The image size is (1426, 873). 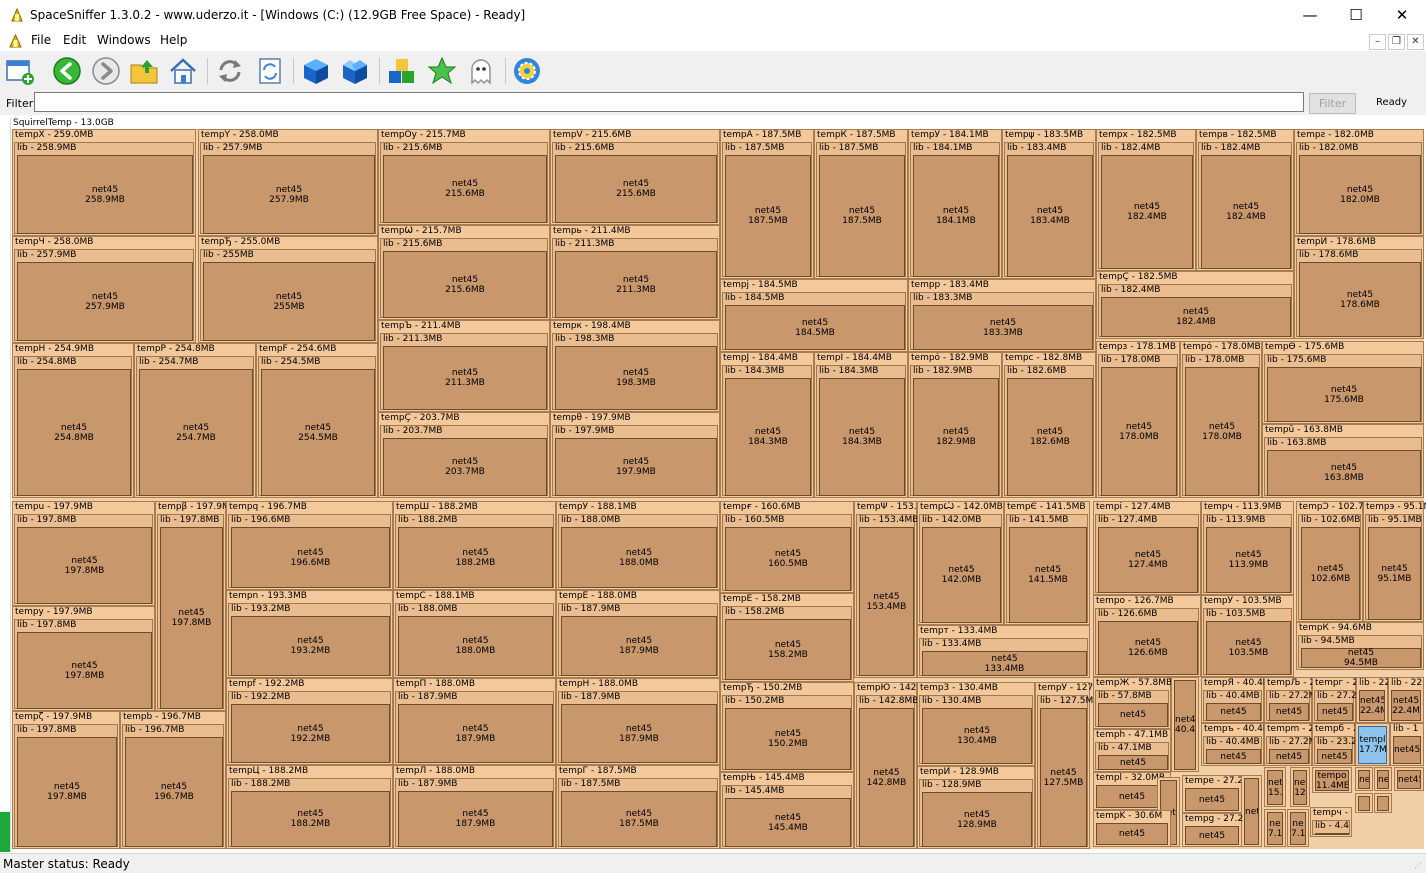 What do you see at coordinates (1396, 42) in the screenshot?
I see `mdi-restore-button: ❐` at bounding box center [1396, 42].